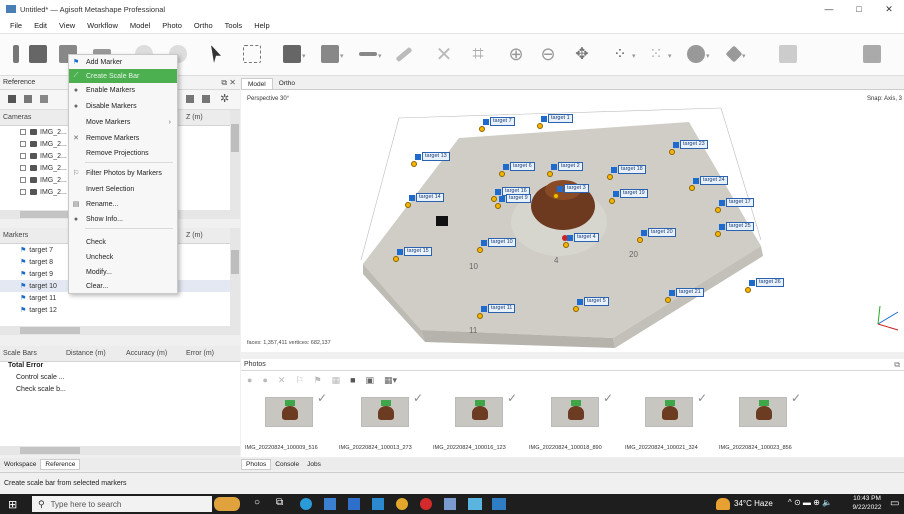 The width and height of the screenshot is (904, 514). Describe the element at coordinates (102, 25) in the screenshot. I see `menu-workflow: Workflow` at that location.